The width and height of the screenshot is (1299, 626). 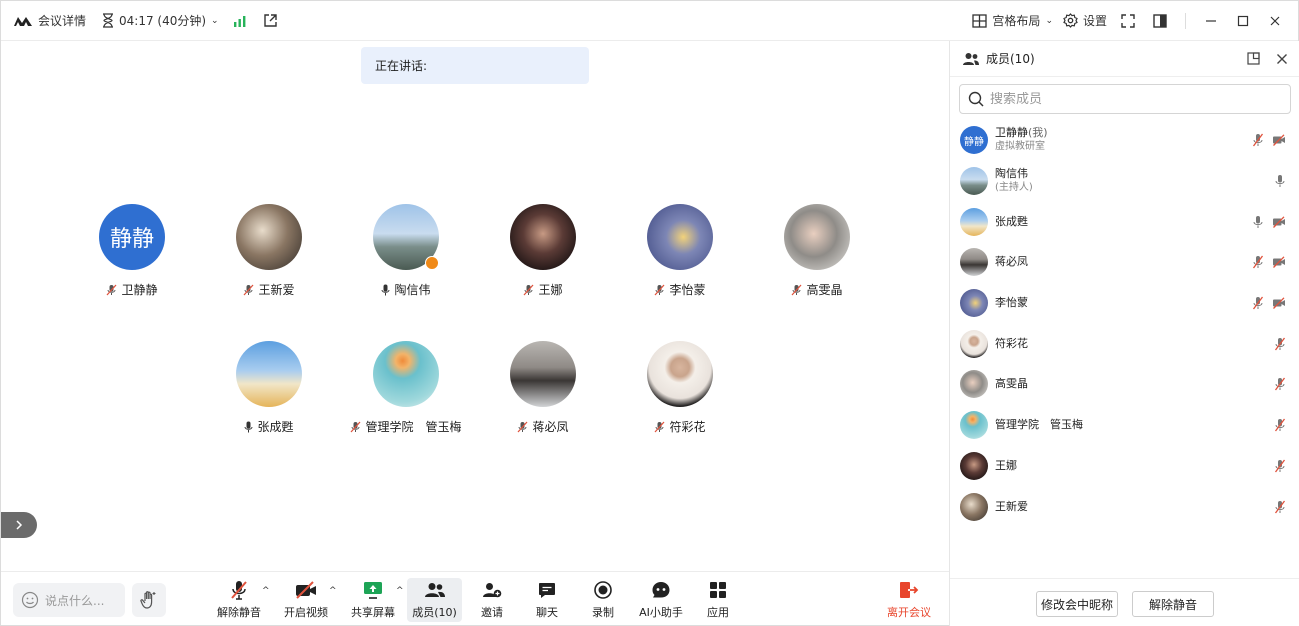 What do you see at coordinates (270, 20) in the screenshot?
I see `popout-icon` at bounding box center [270, 20].